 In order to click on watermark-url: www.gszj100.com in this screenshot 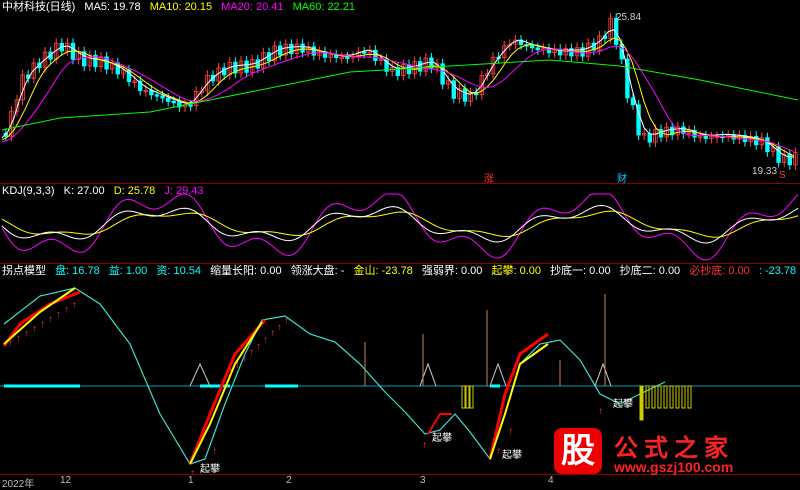, I will do `click(674, 467)`.